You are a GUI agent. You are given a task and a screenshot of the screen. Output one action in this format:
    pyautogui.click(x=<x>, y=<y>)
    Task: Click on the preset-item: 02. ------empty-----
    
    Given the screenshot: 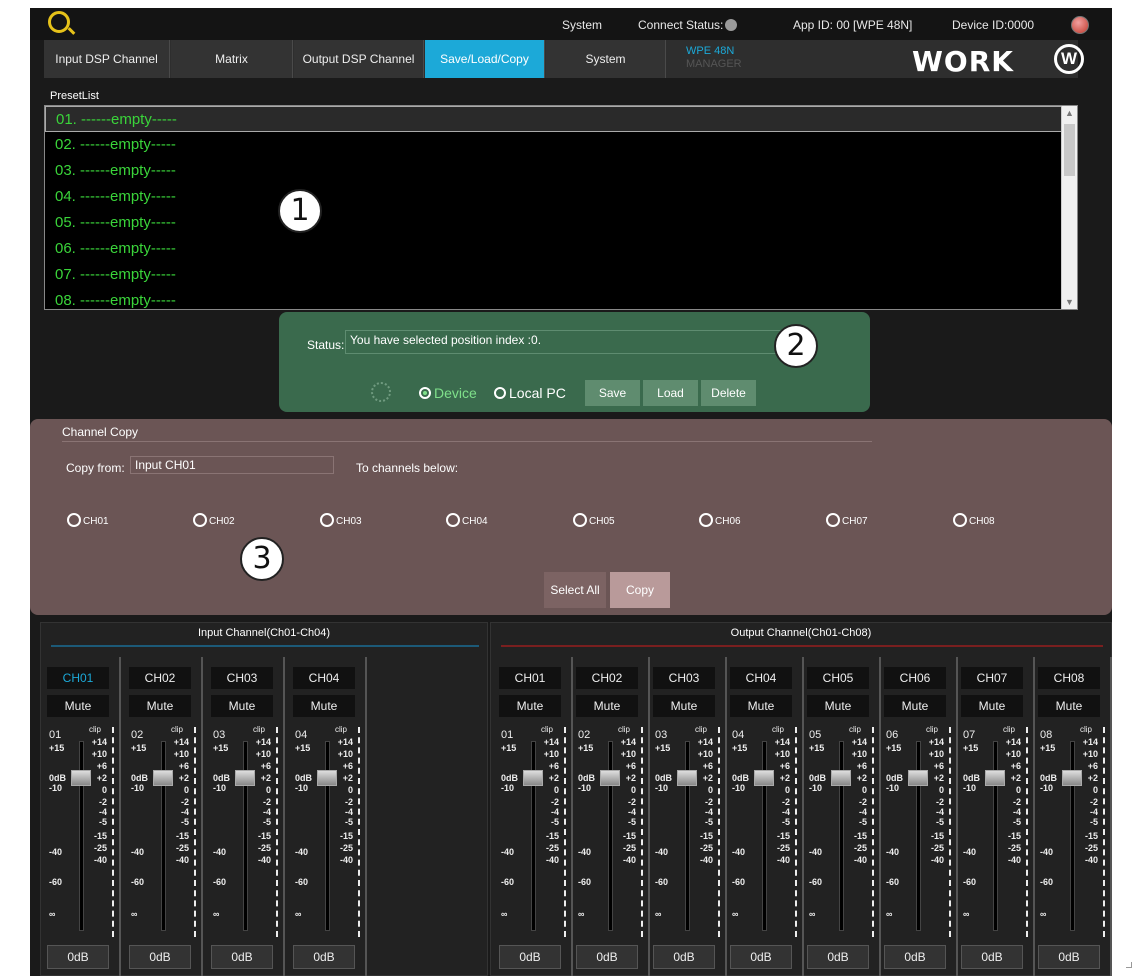 What is the action you would take?
    pyautogui.click(x=561, y=145)
    